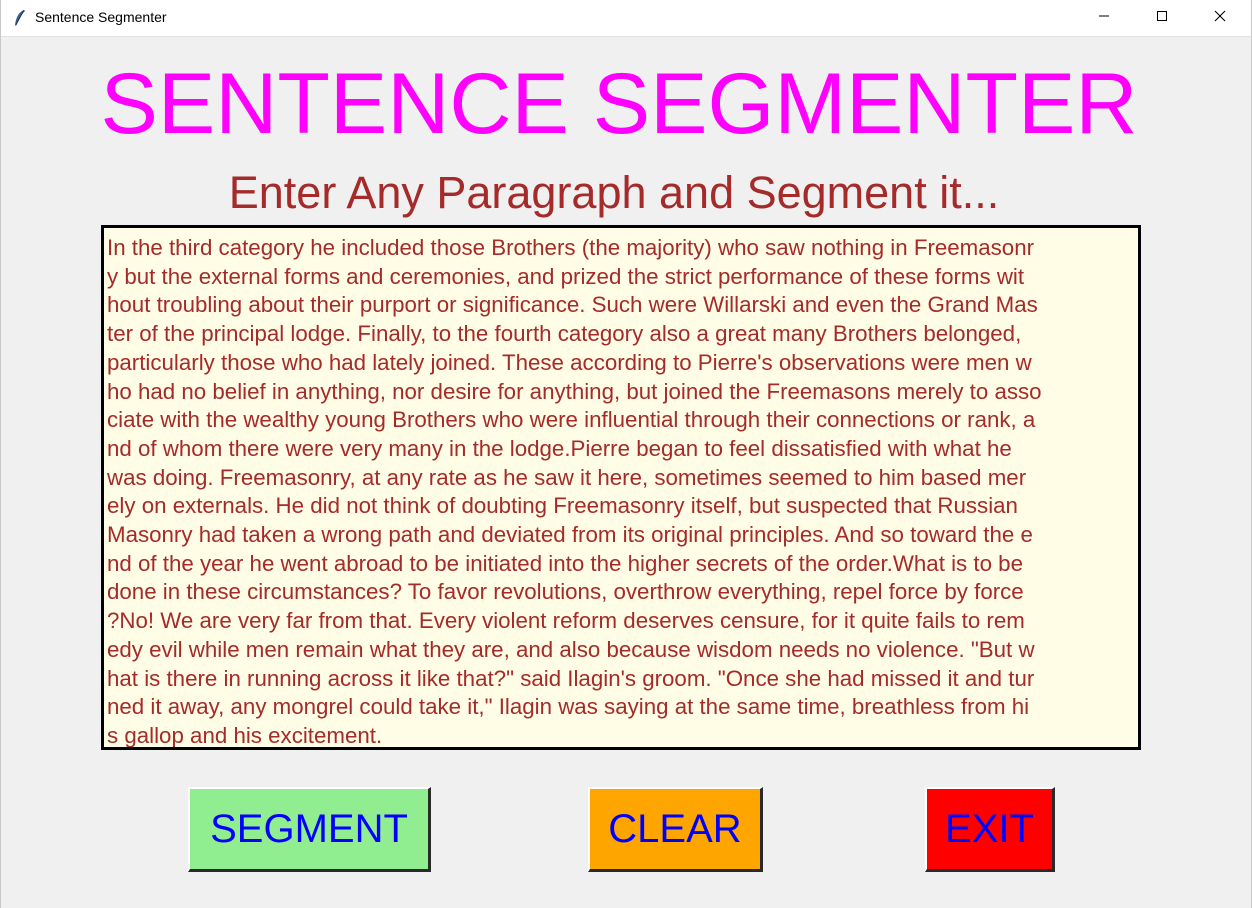  Describe the element at coordinates (990, 829) in the screenshot. I see `exit-button: EXIT` at that location.